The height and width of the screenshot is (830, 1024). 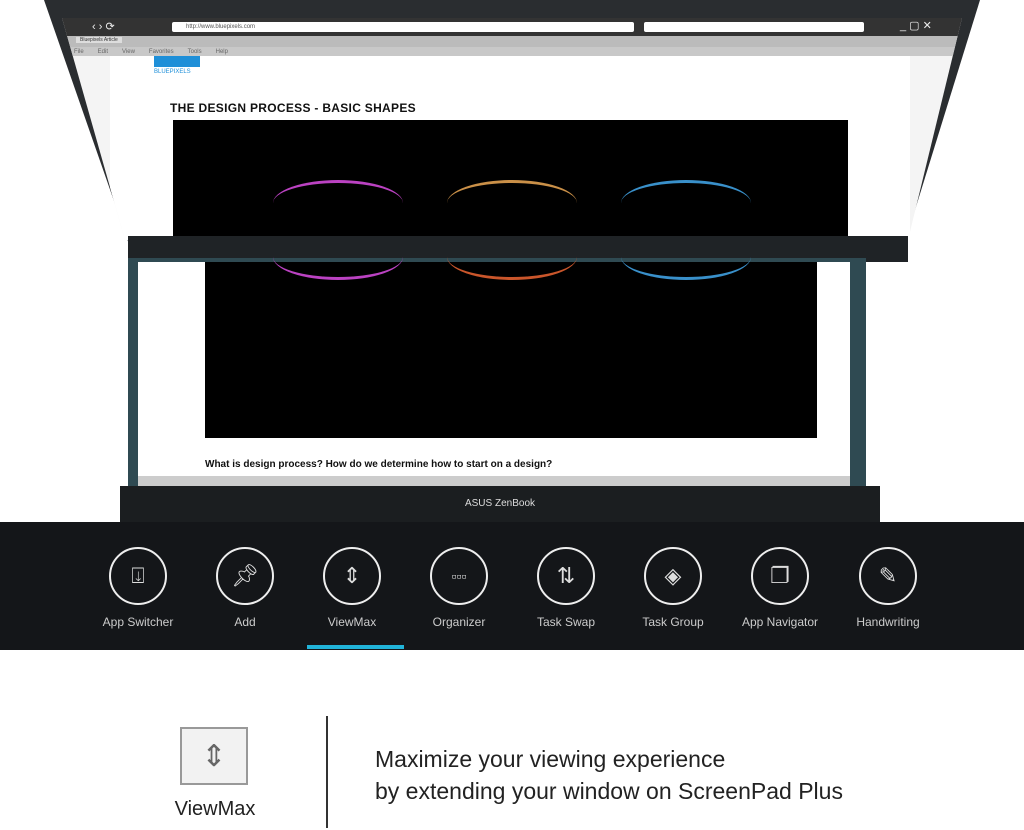 I want to click on feature-handwriting: ✎ Handwriting, so click(x=888, y=588).